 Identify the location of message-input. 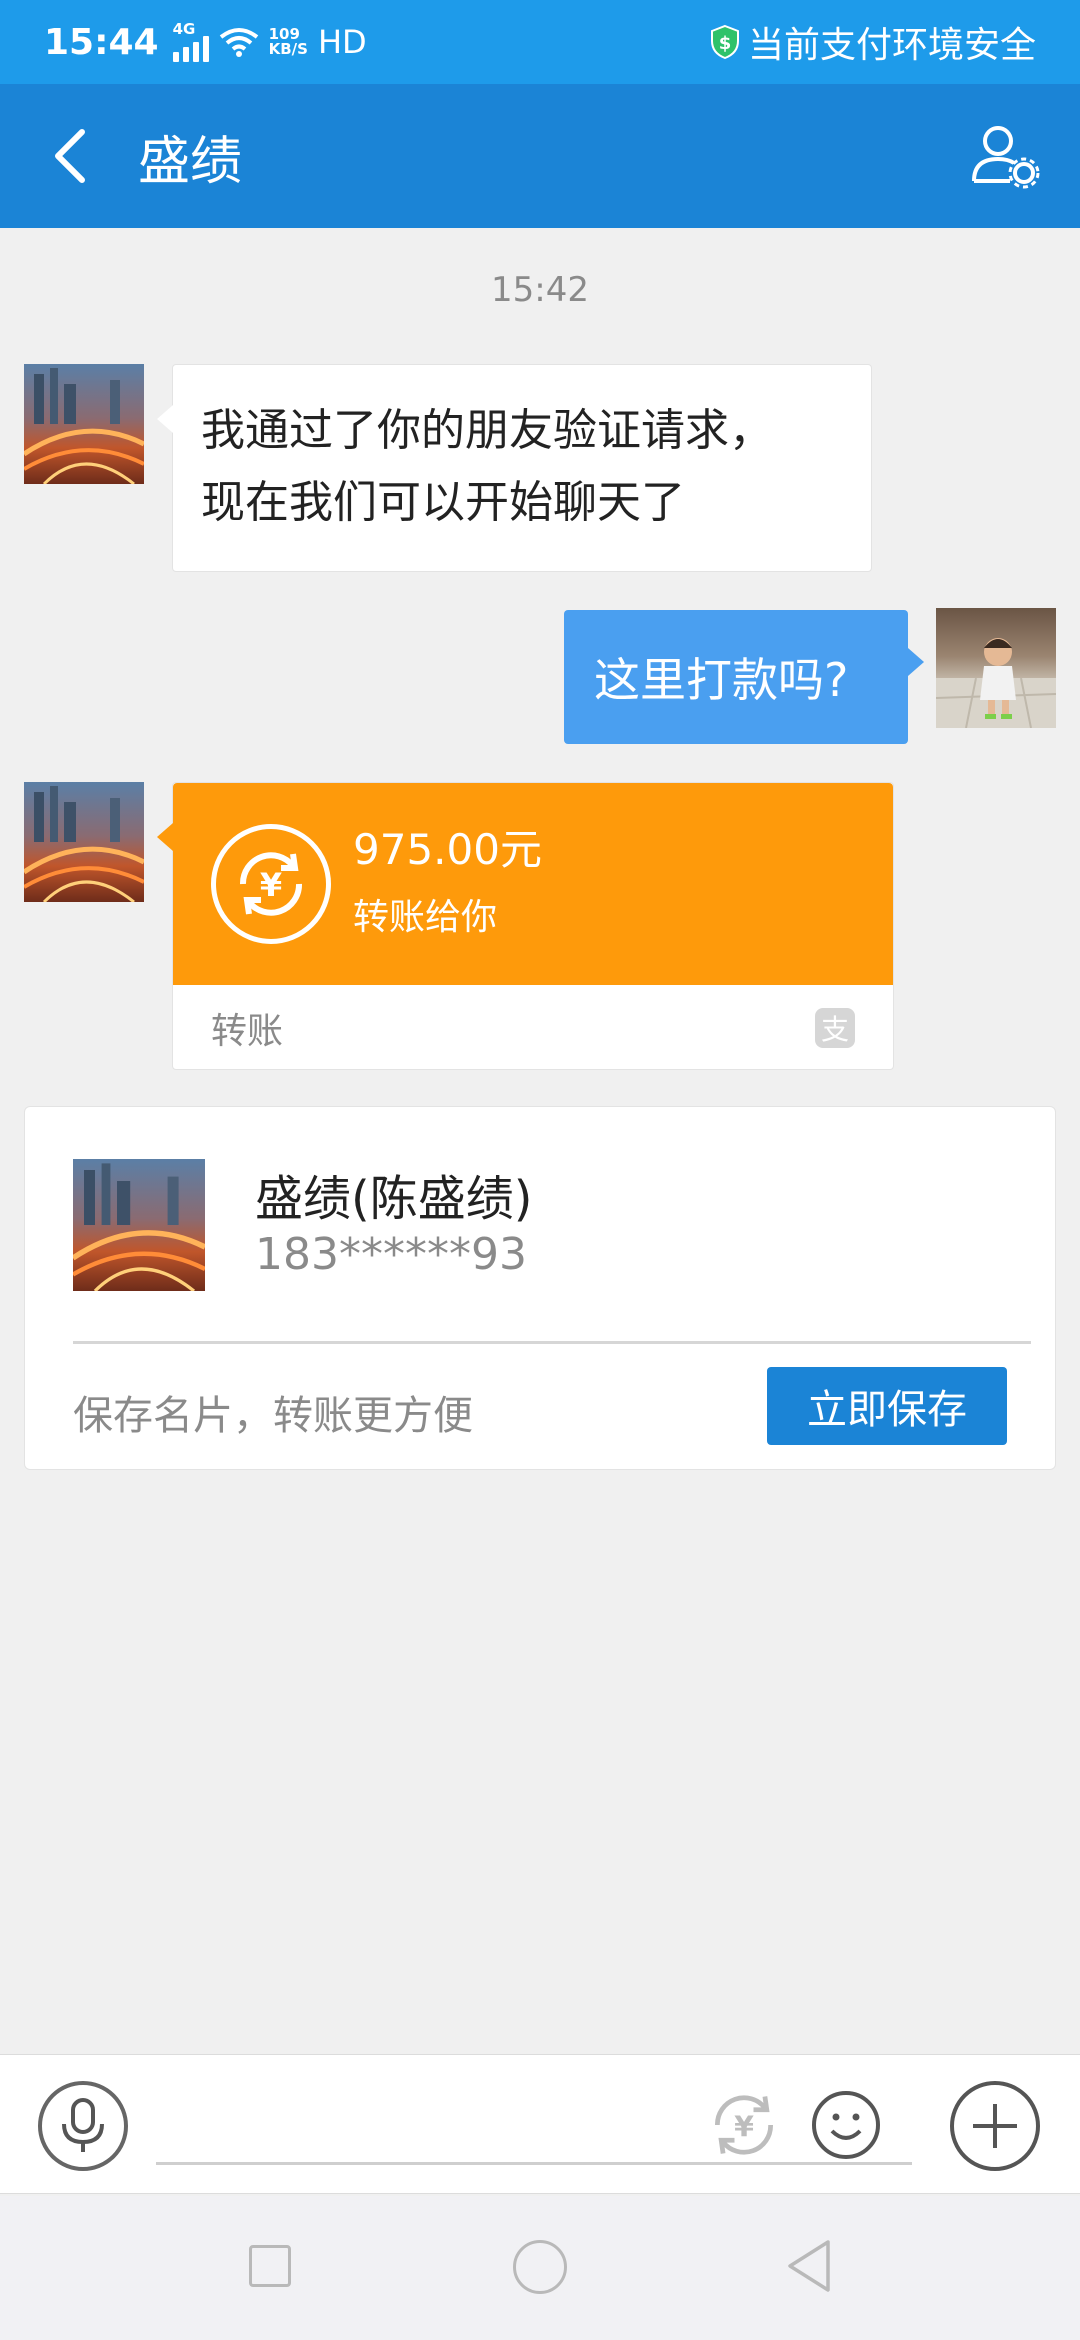
(534, 2125).